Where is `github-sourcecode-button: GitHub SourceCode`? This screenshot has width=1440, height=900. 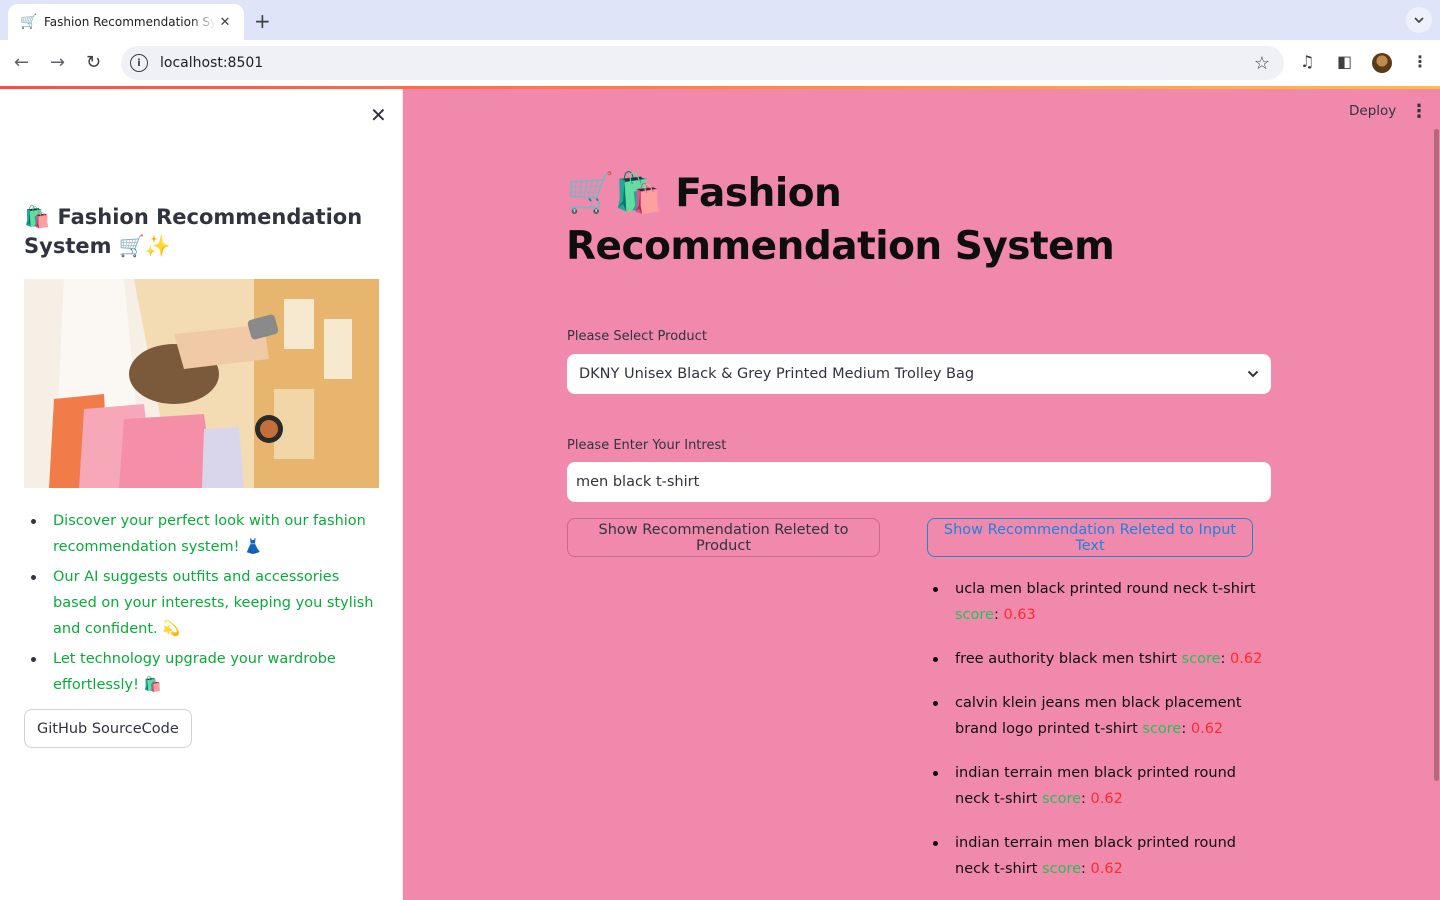 github-sourcecode-button: GitHub SourceCode is located at coordinates (108, 728).